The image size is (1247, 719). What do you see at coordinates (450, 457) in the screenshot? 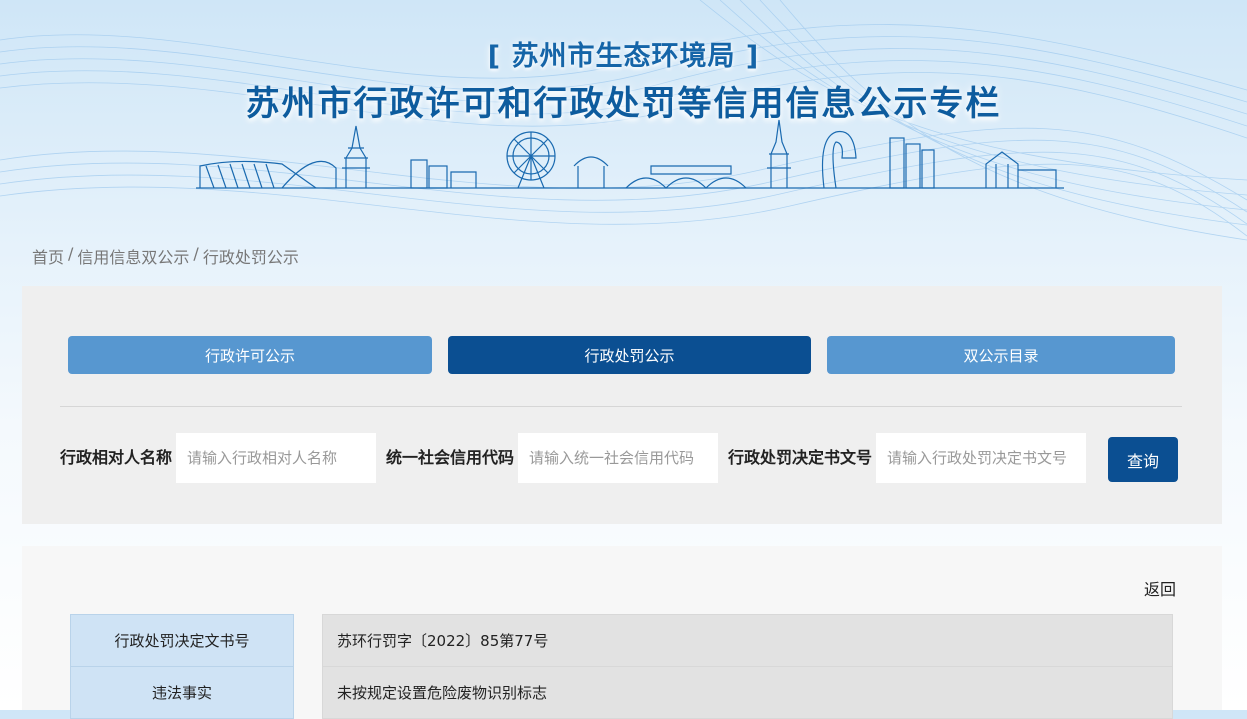
I see `credit-code-label: 统一社会信用代码` at bounding box center [450, 457].